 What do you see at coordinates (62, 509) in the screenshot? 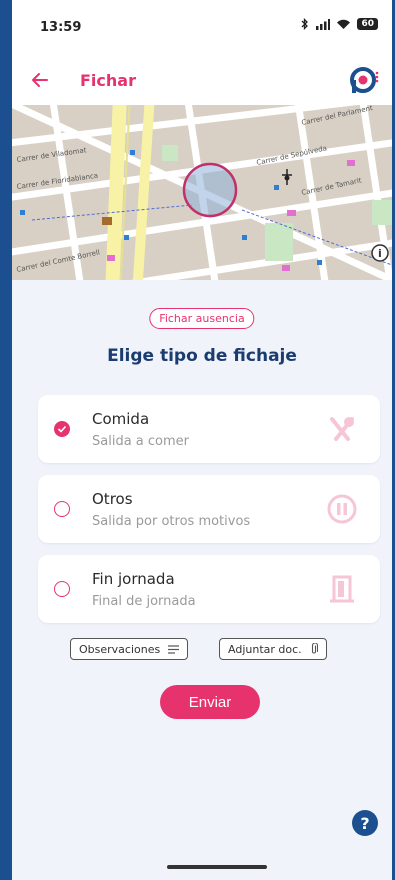
I see `radio-otros` at bounding box center [62, 509].